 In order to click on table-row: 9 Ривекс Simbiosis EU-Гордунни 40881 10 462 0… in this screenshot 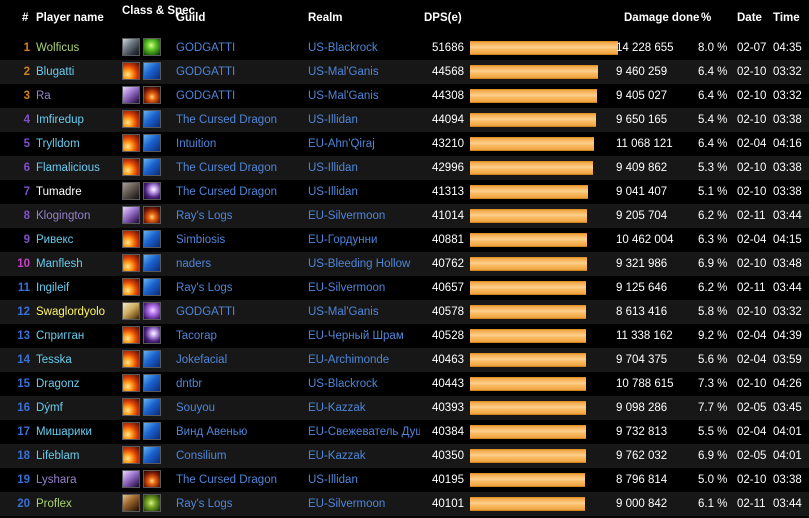, I will do `click(404, 240)`.